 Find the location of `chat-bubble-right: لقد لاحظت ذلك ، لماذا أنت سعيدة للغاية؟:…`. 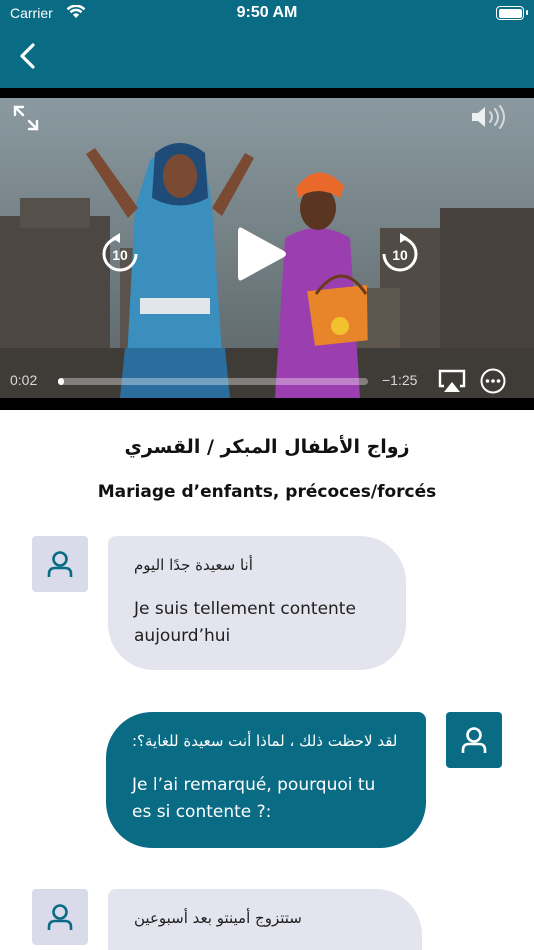

chat-bubble-right: لقد لاحظت ذلك ، لماذا أنت سعيدة للغاية؟:… is located at coordinates (266, 780).